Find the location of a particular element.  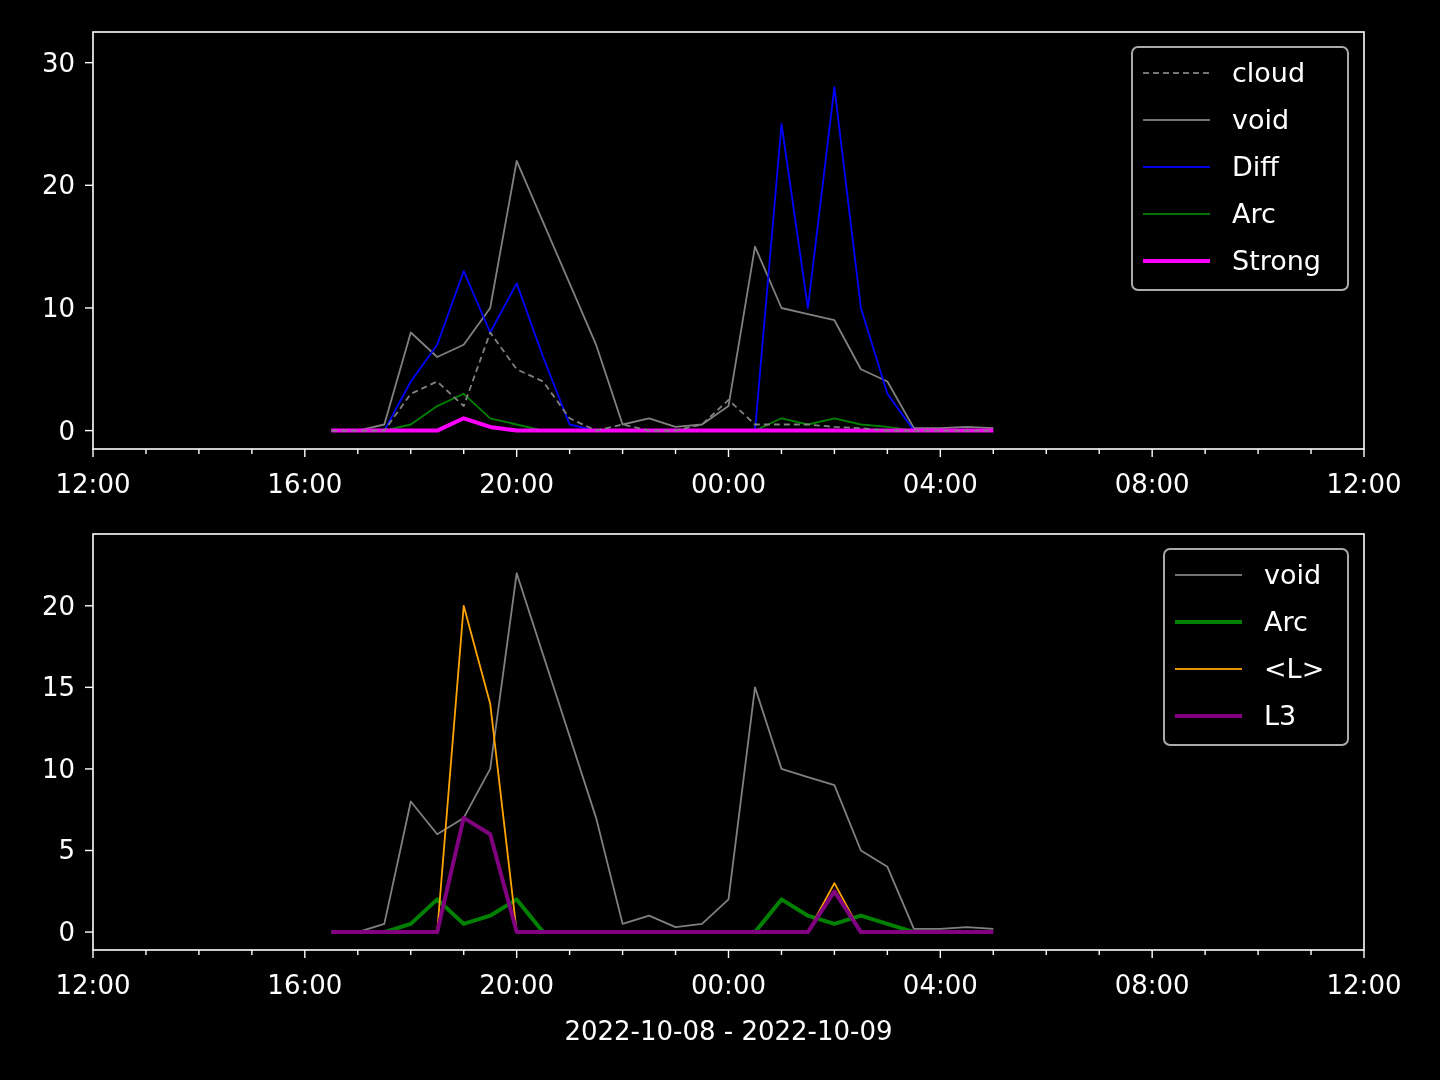

y-tick-label: 5 is located at coordinates (66, 850).